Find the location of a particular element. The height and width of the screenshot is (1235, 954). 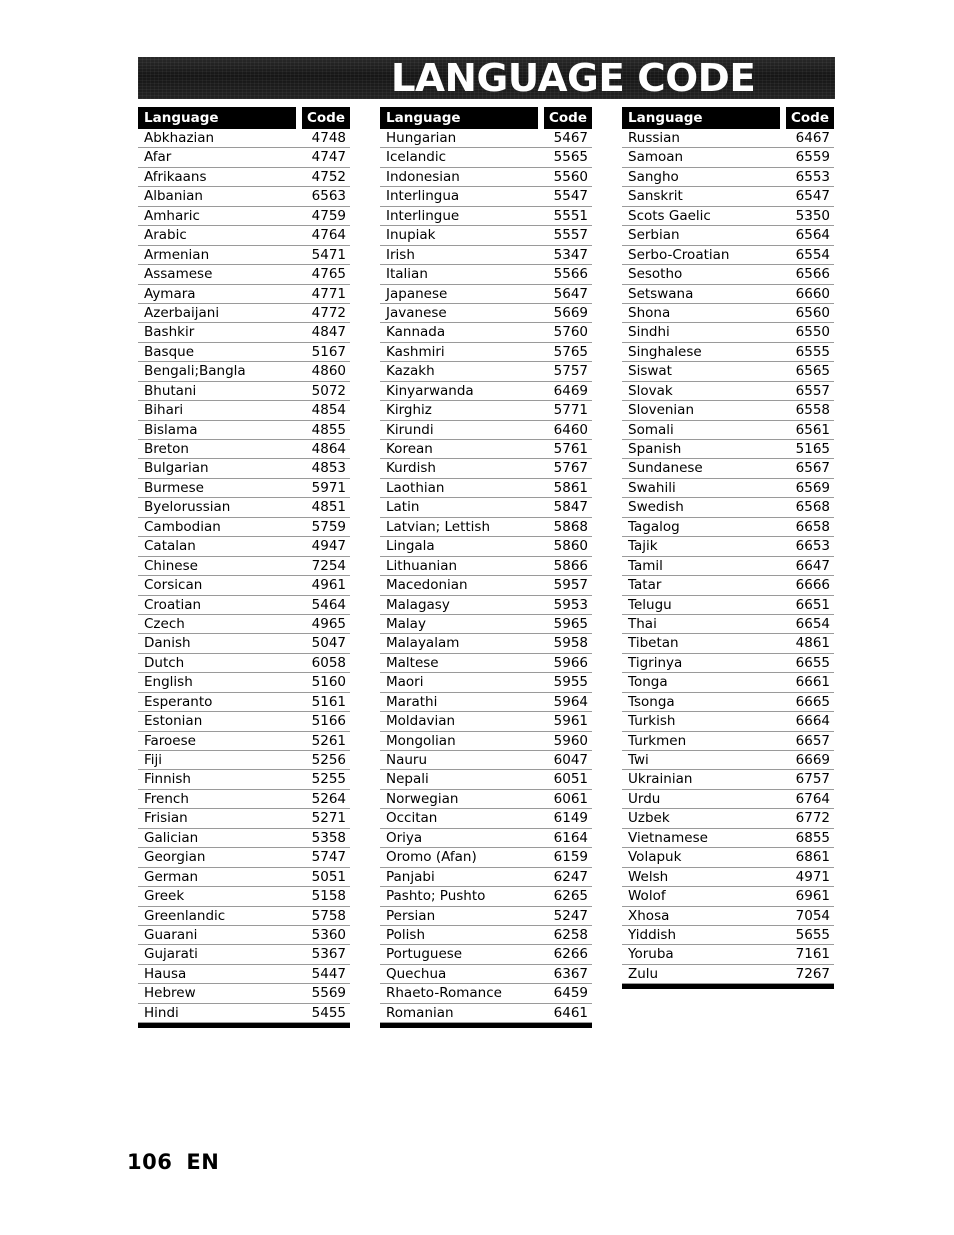

cell-code: 5161 is located at coordinates (328, 701).